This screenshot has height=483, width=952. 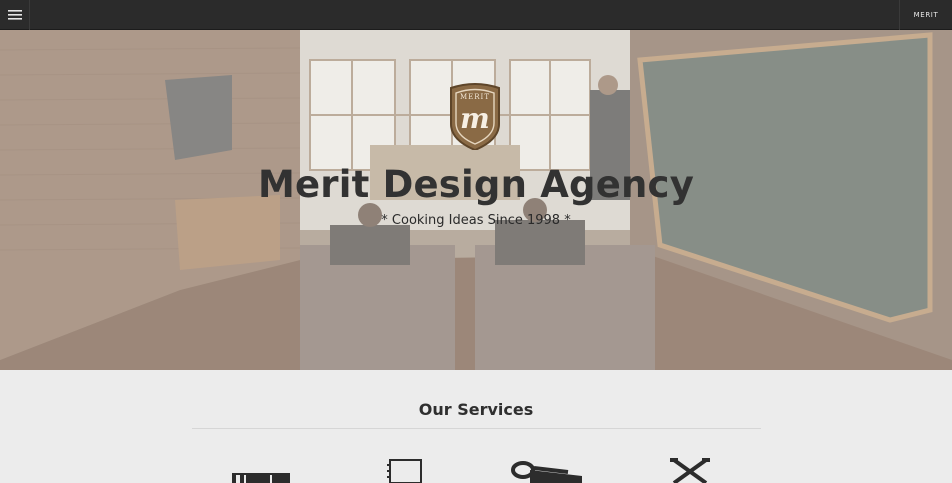 I want to click on logo-text: MERIT, so click(x=475, y=97).